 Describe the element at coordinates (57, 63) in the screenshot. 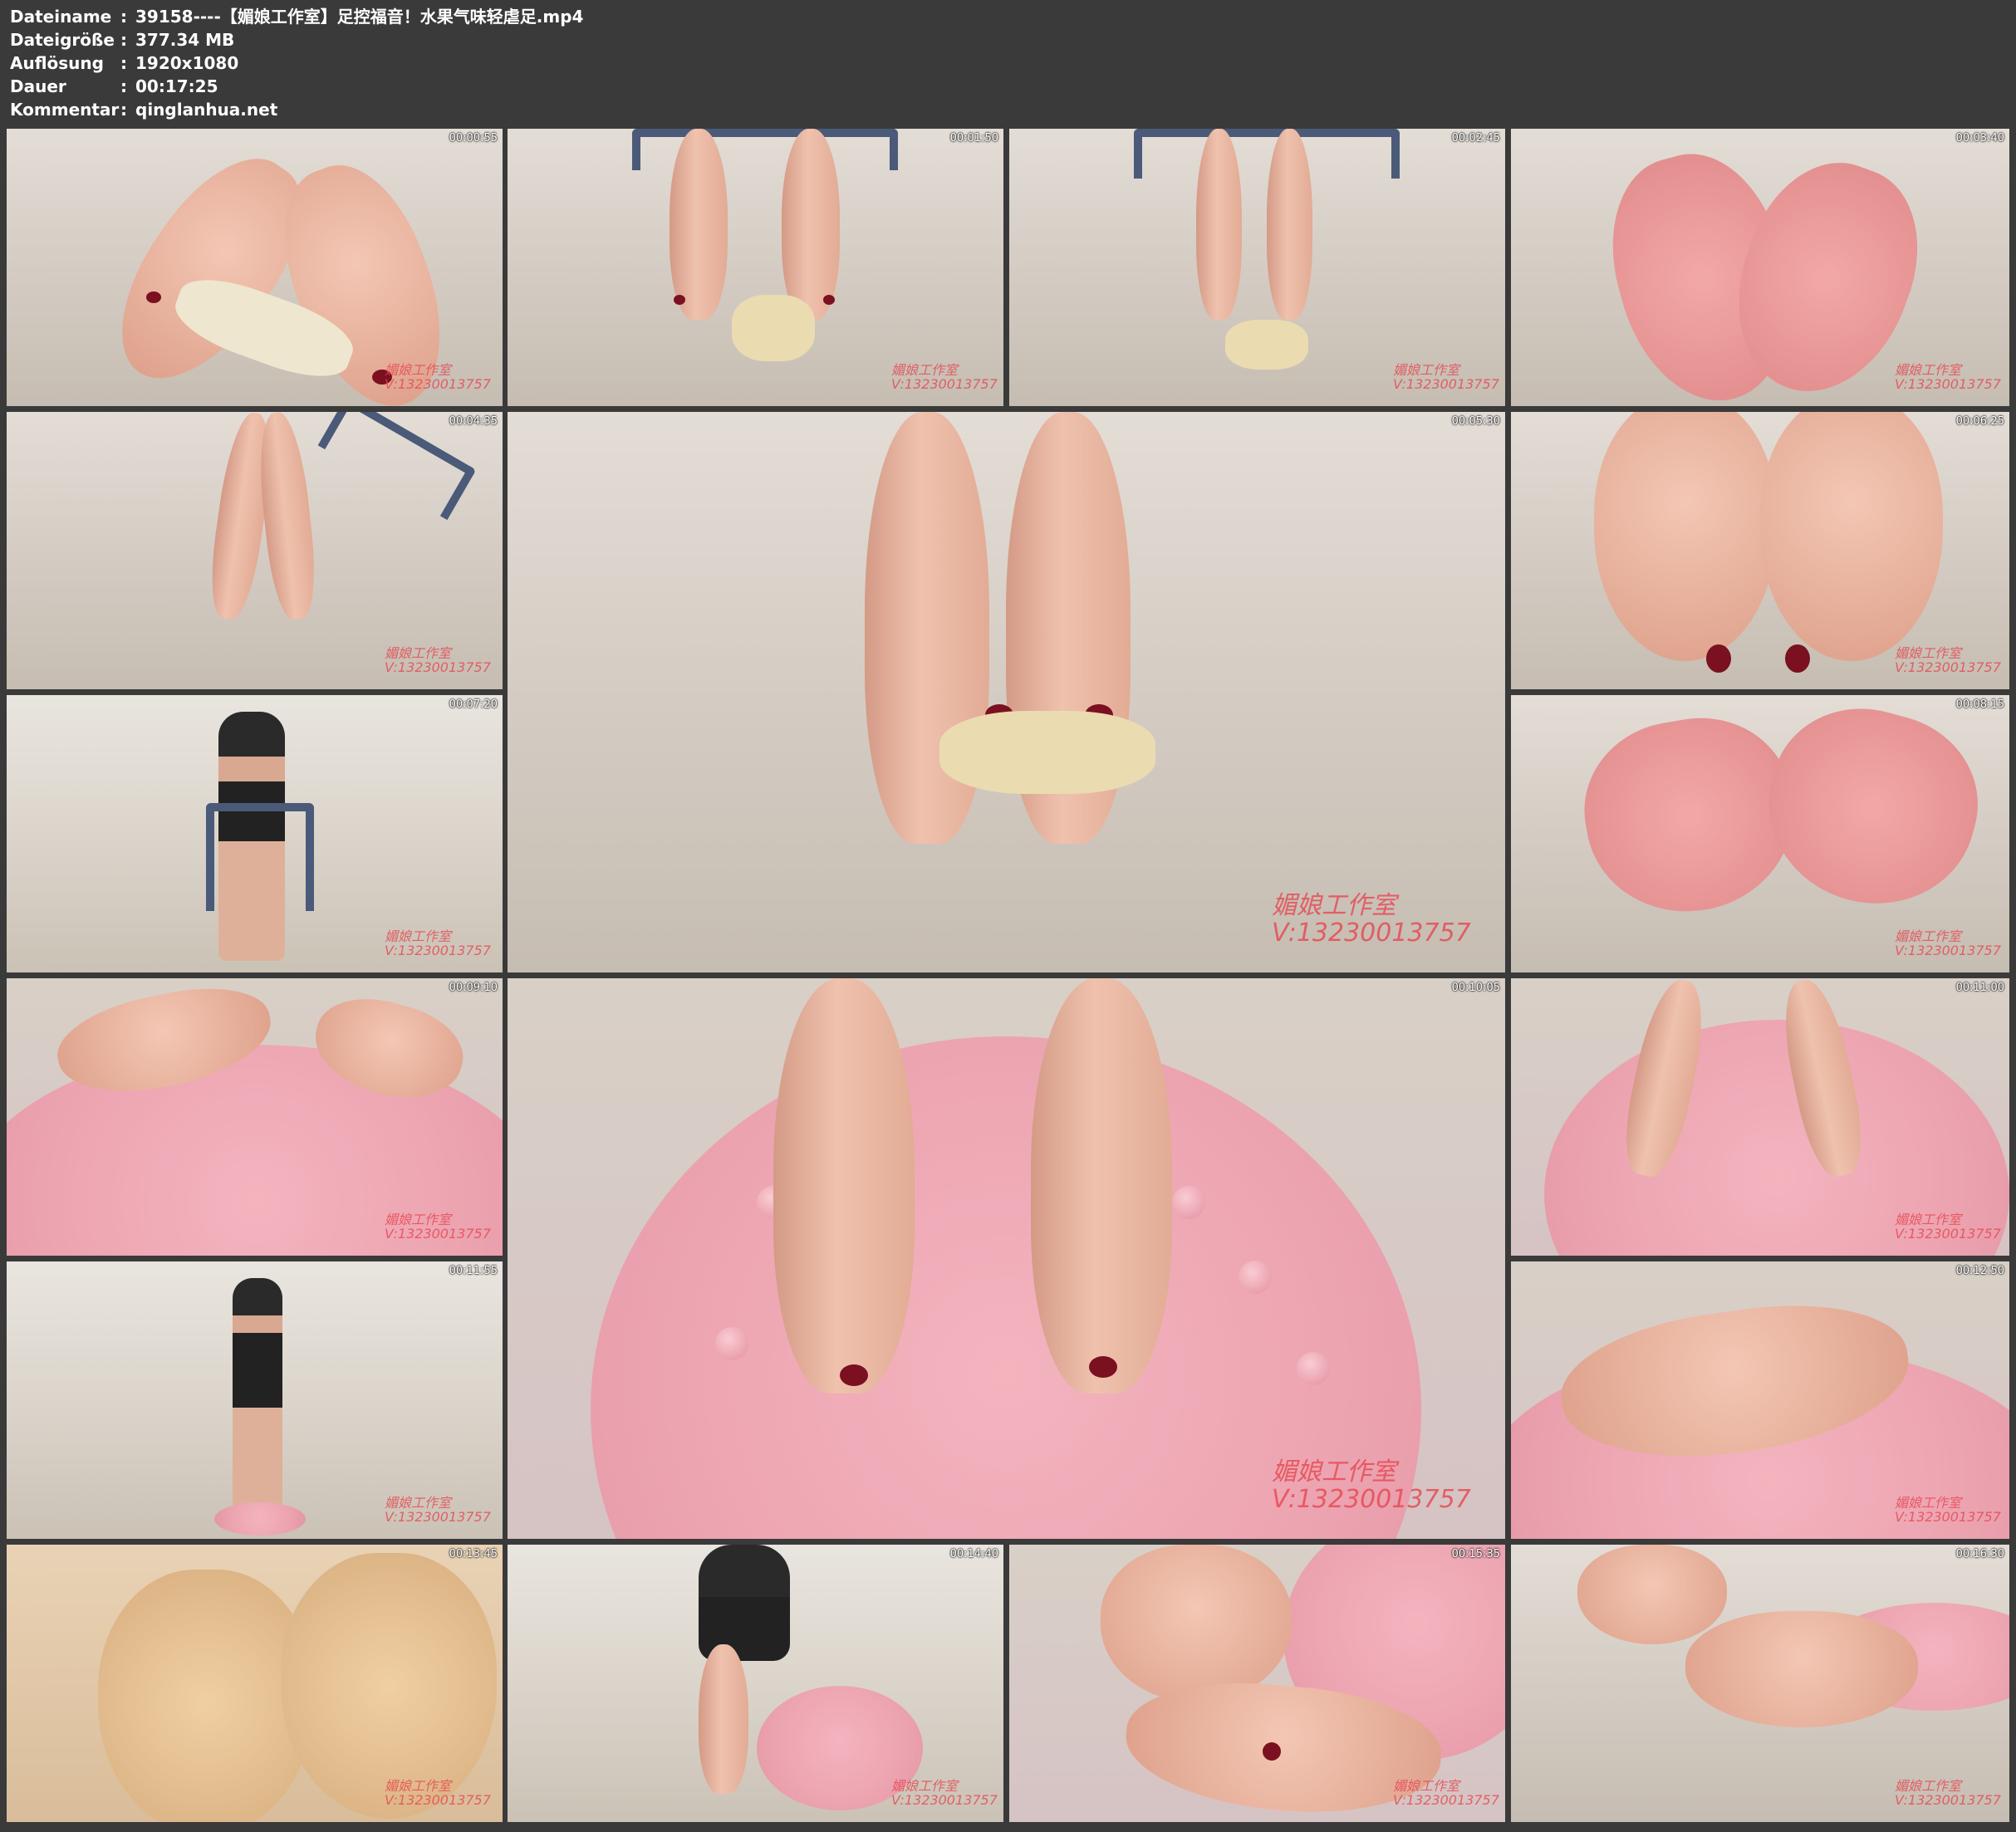

I see `info-label: Auflösung` at that location.